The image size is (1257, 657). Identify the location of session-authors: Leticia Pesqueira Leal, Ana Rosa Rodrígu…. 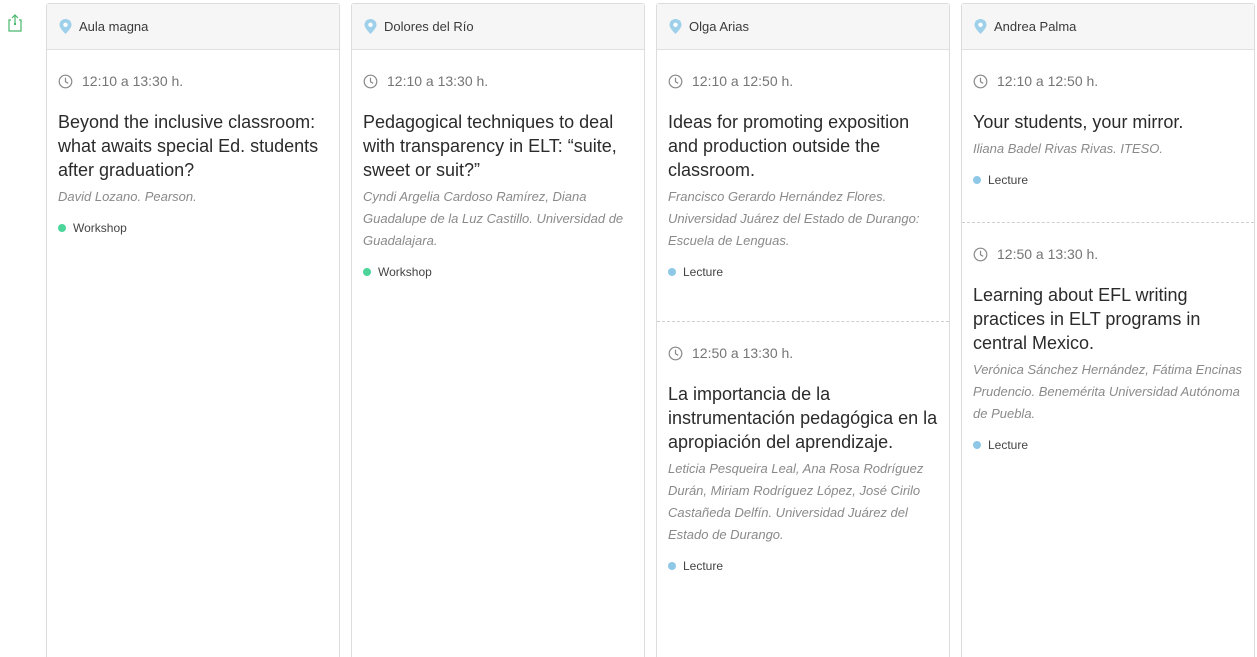
(796, 501).